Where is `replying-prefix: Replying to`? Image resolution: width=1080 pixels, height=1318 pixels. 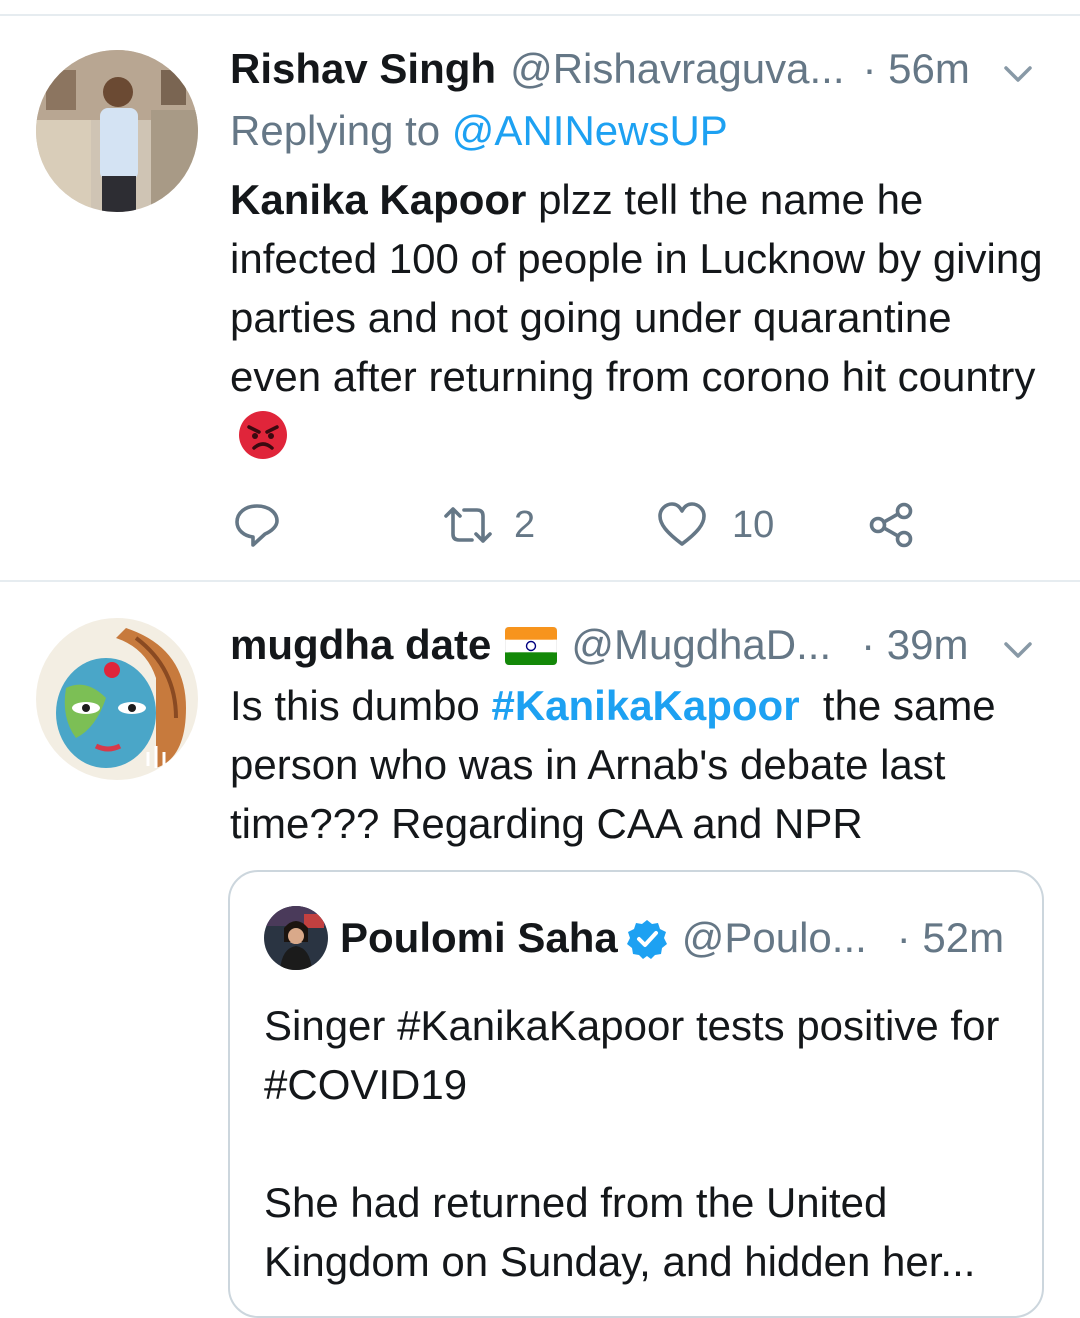 replying-prefix: Replying to is located at coordinates (341, 130).